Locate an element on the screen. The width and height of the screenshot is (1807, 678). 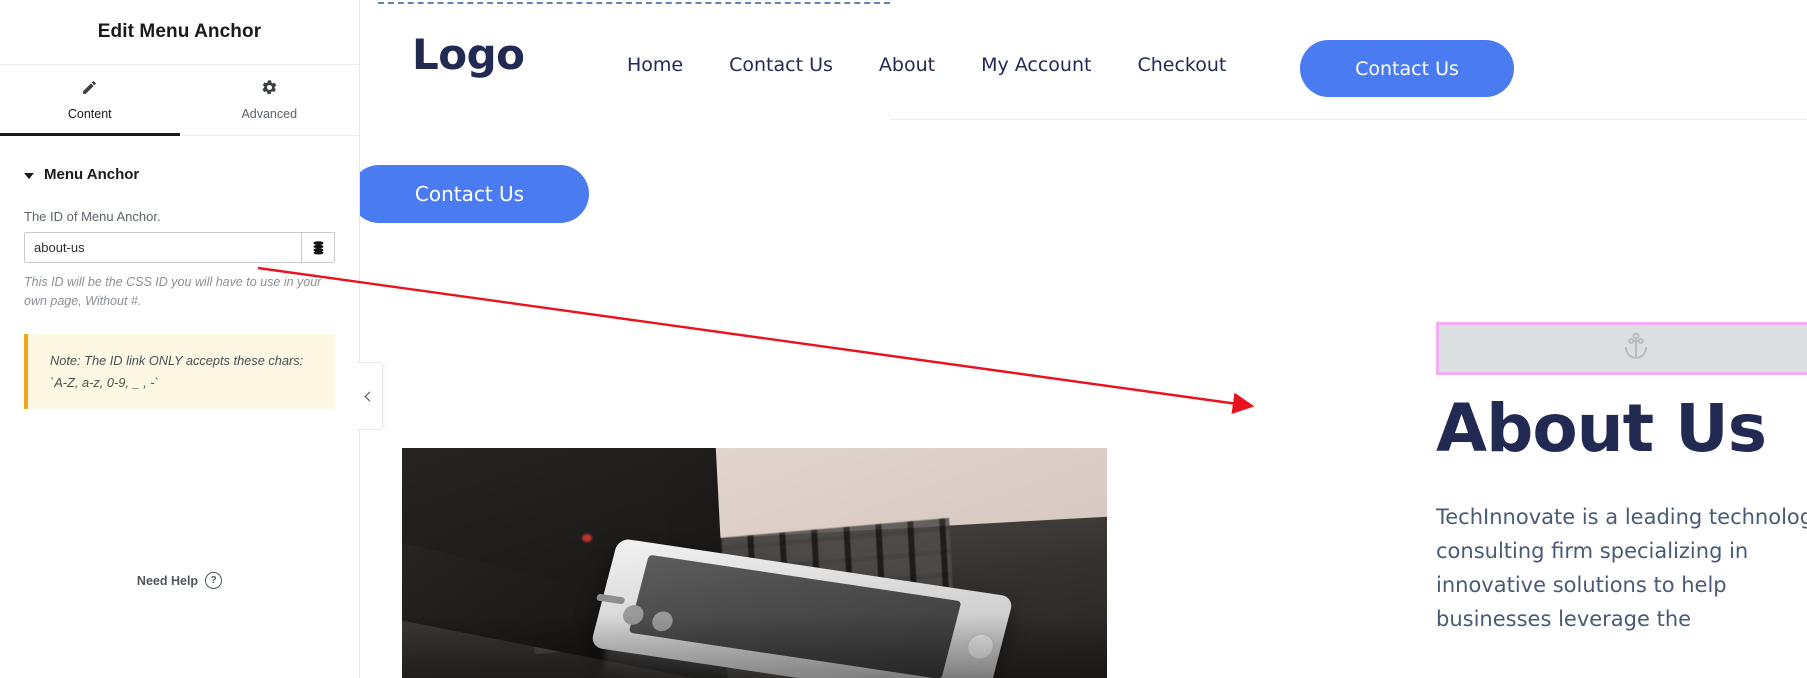
need-help-link: Need Help ? is located at coordinates (179, 580).